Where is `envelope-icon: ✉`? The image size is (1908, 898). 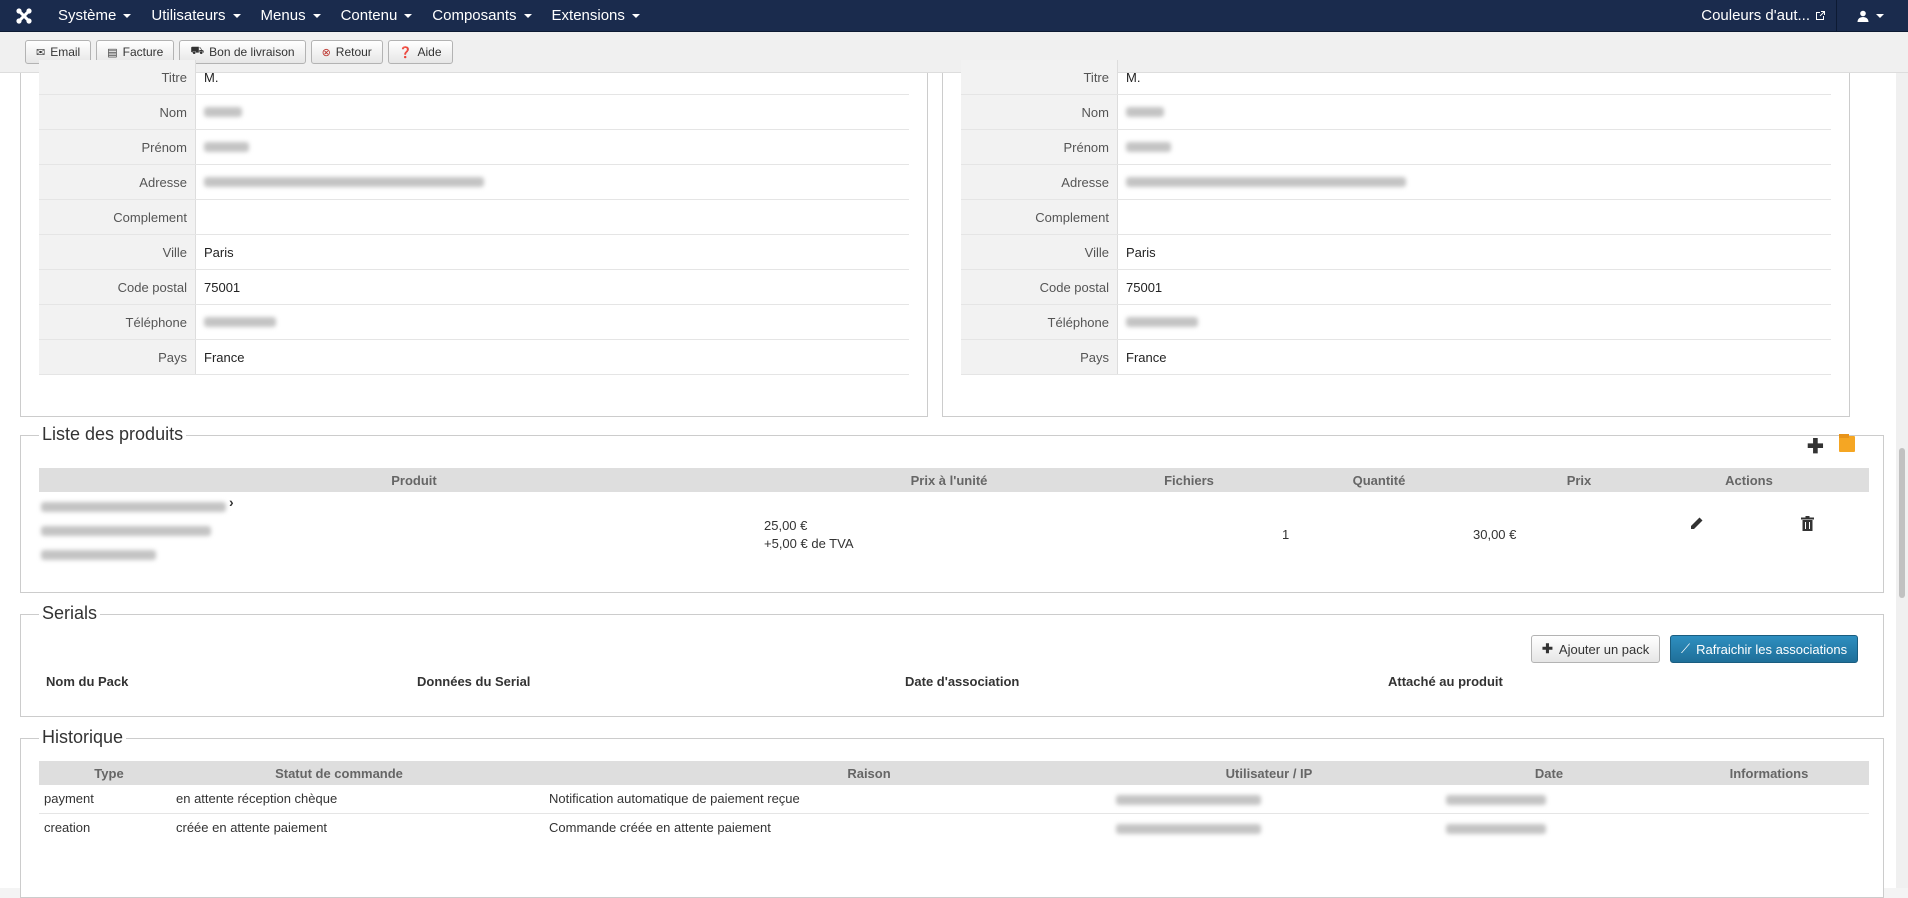 envelope-icon: ✉ is located at coordinates (41, 52).